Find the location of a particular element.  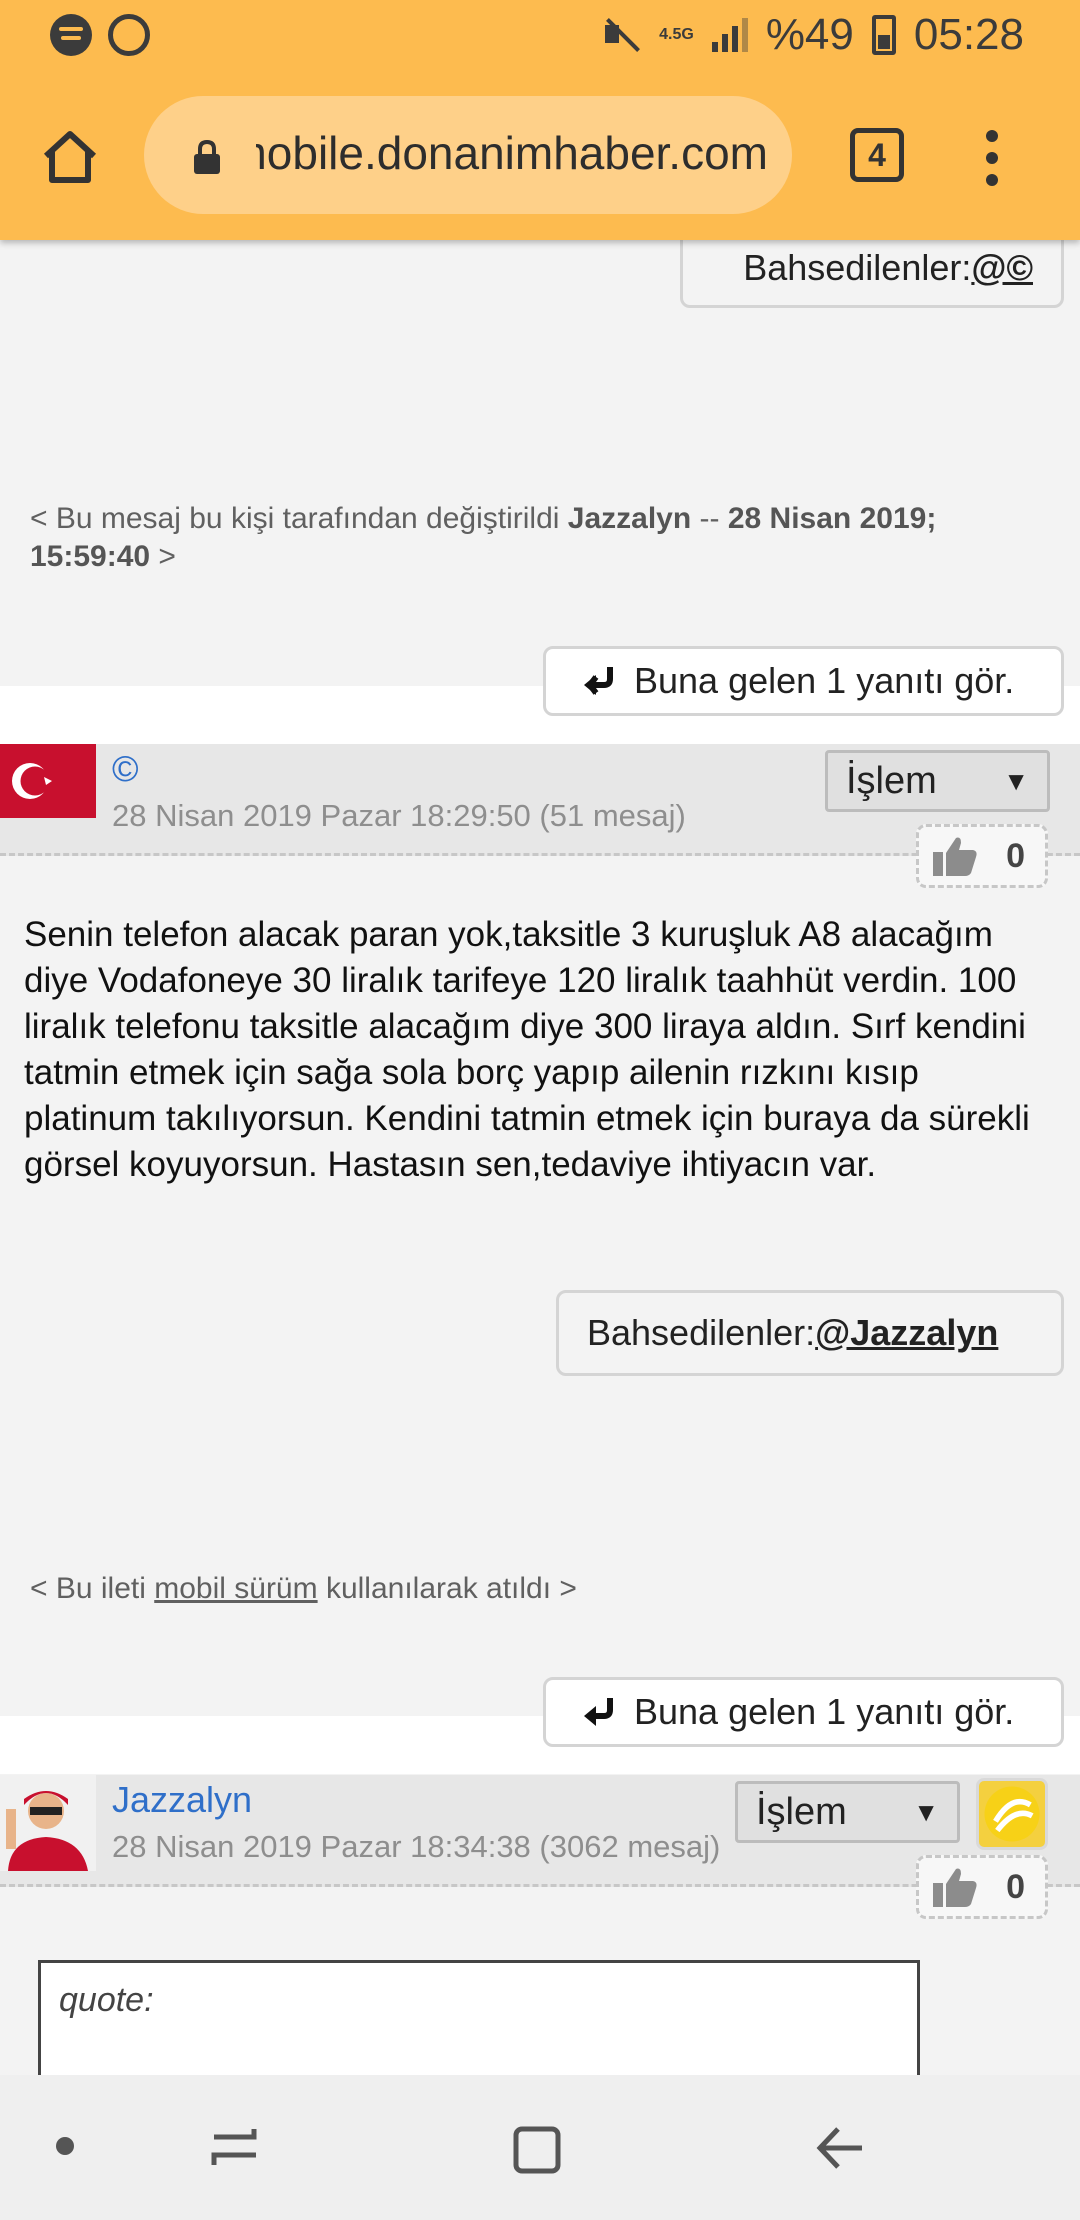

mention-box: Bahsedilenler: @Jazzalyn is located at coordinates (810, 1333).